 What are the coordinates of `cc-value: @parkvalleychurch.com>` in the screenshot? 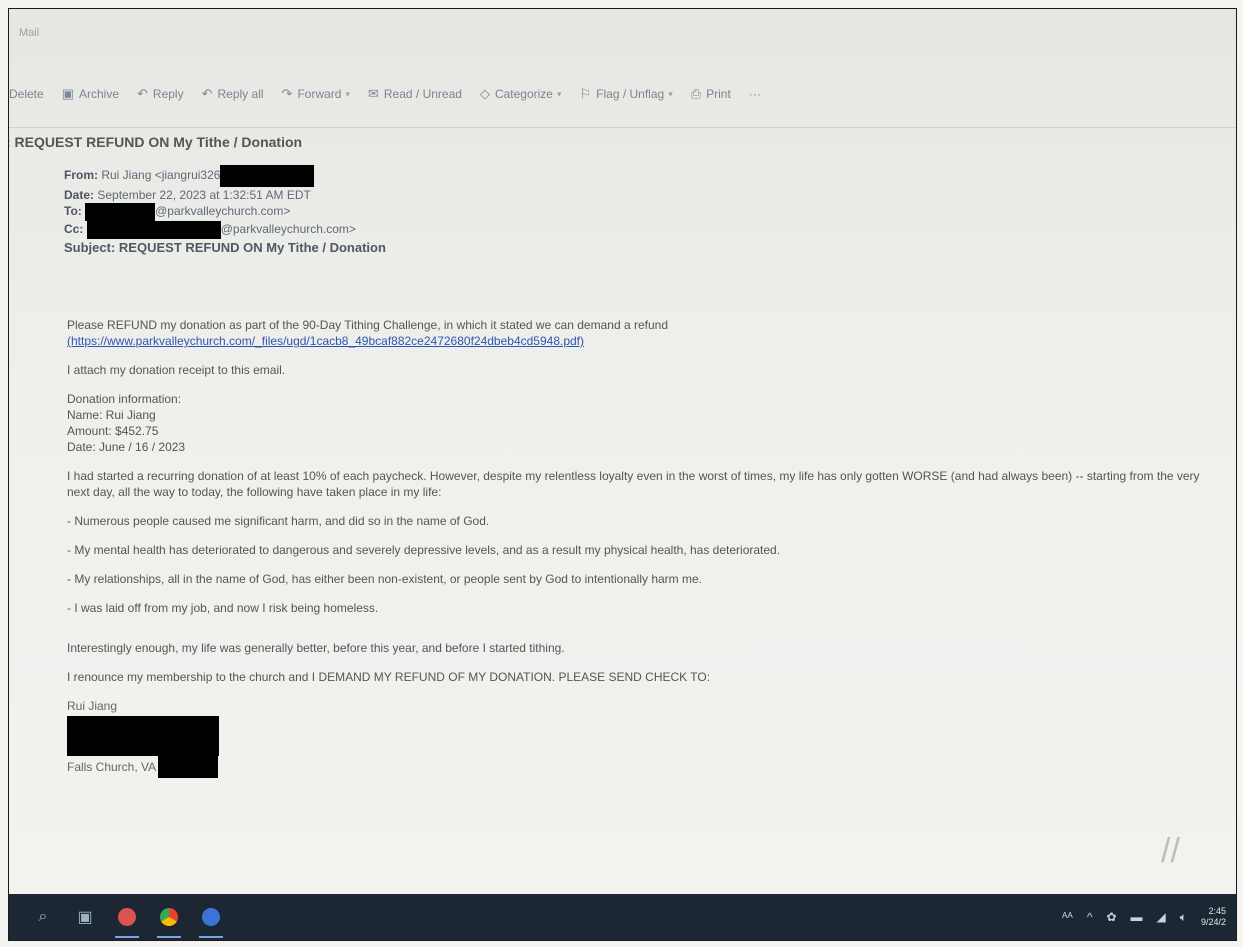 It's located at (288, 229).